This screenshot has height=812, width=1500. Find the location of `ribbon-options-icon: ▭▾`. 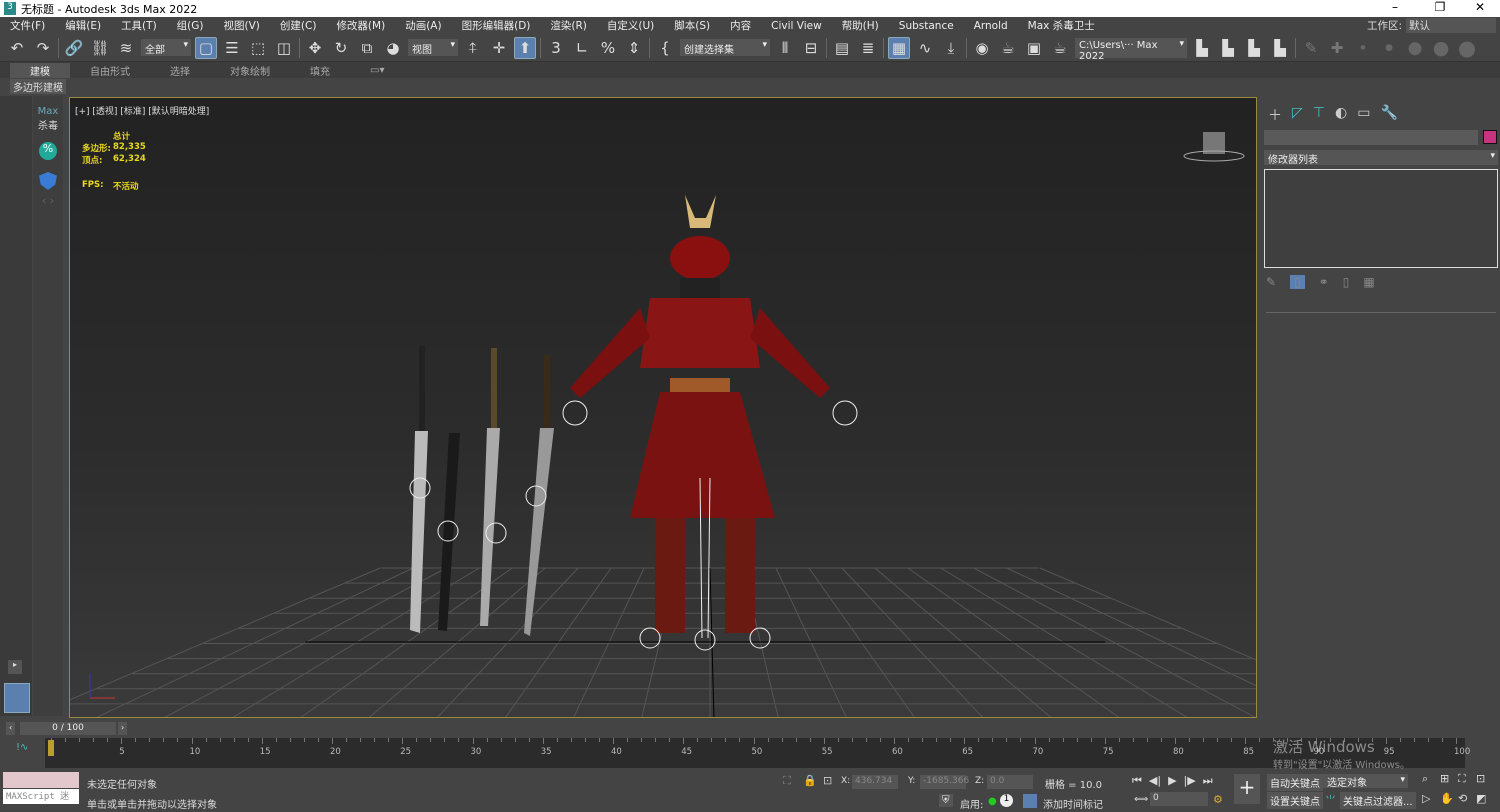

ribbon-options-icon: ▭▾ is located at coordinates (377, 70).